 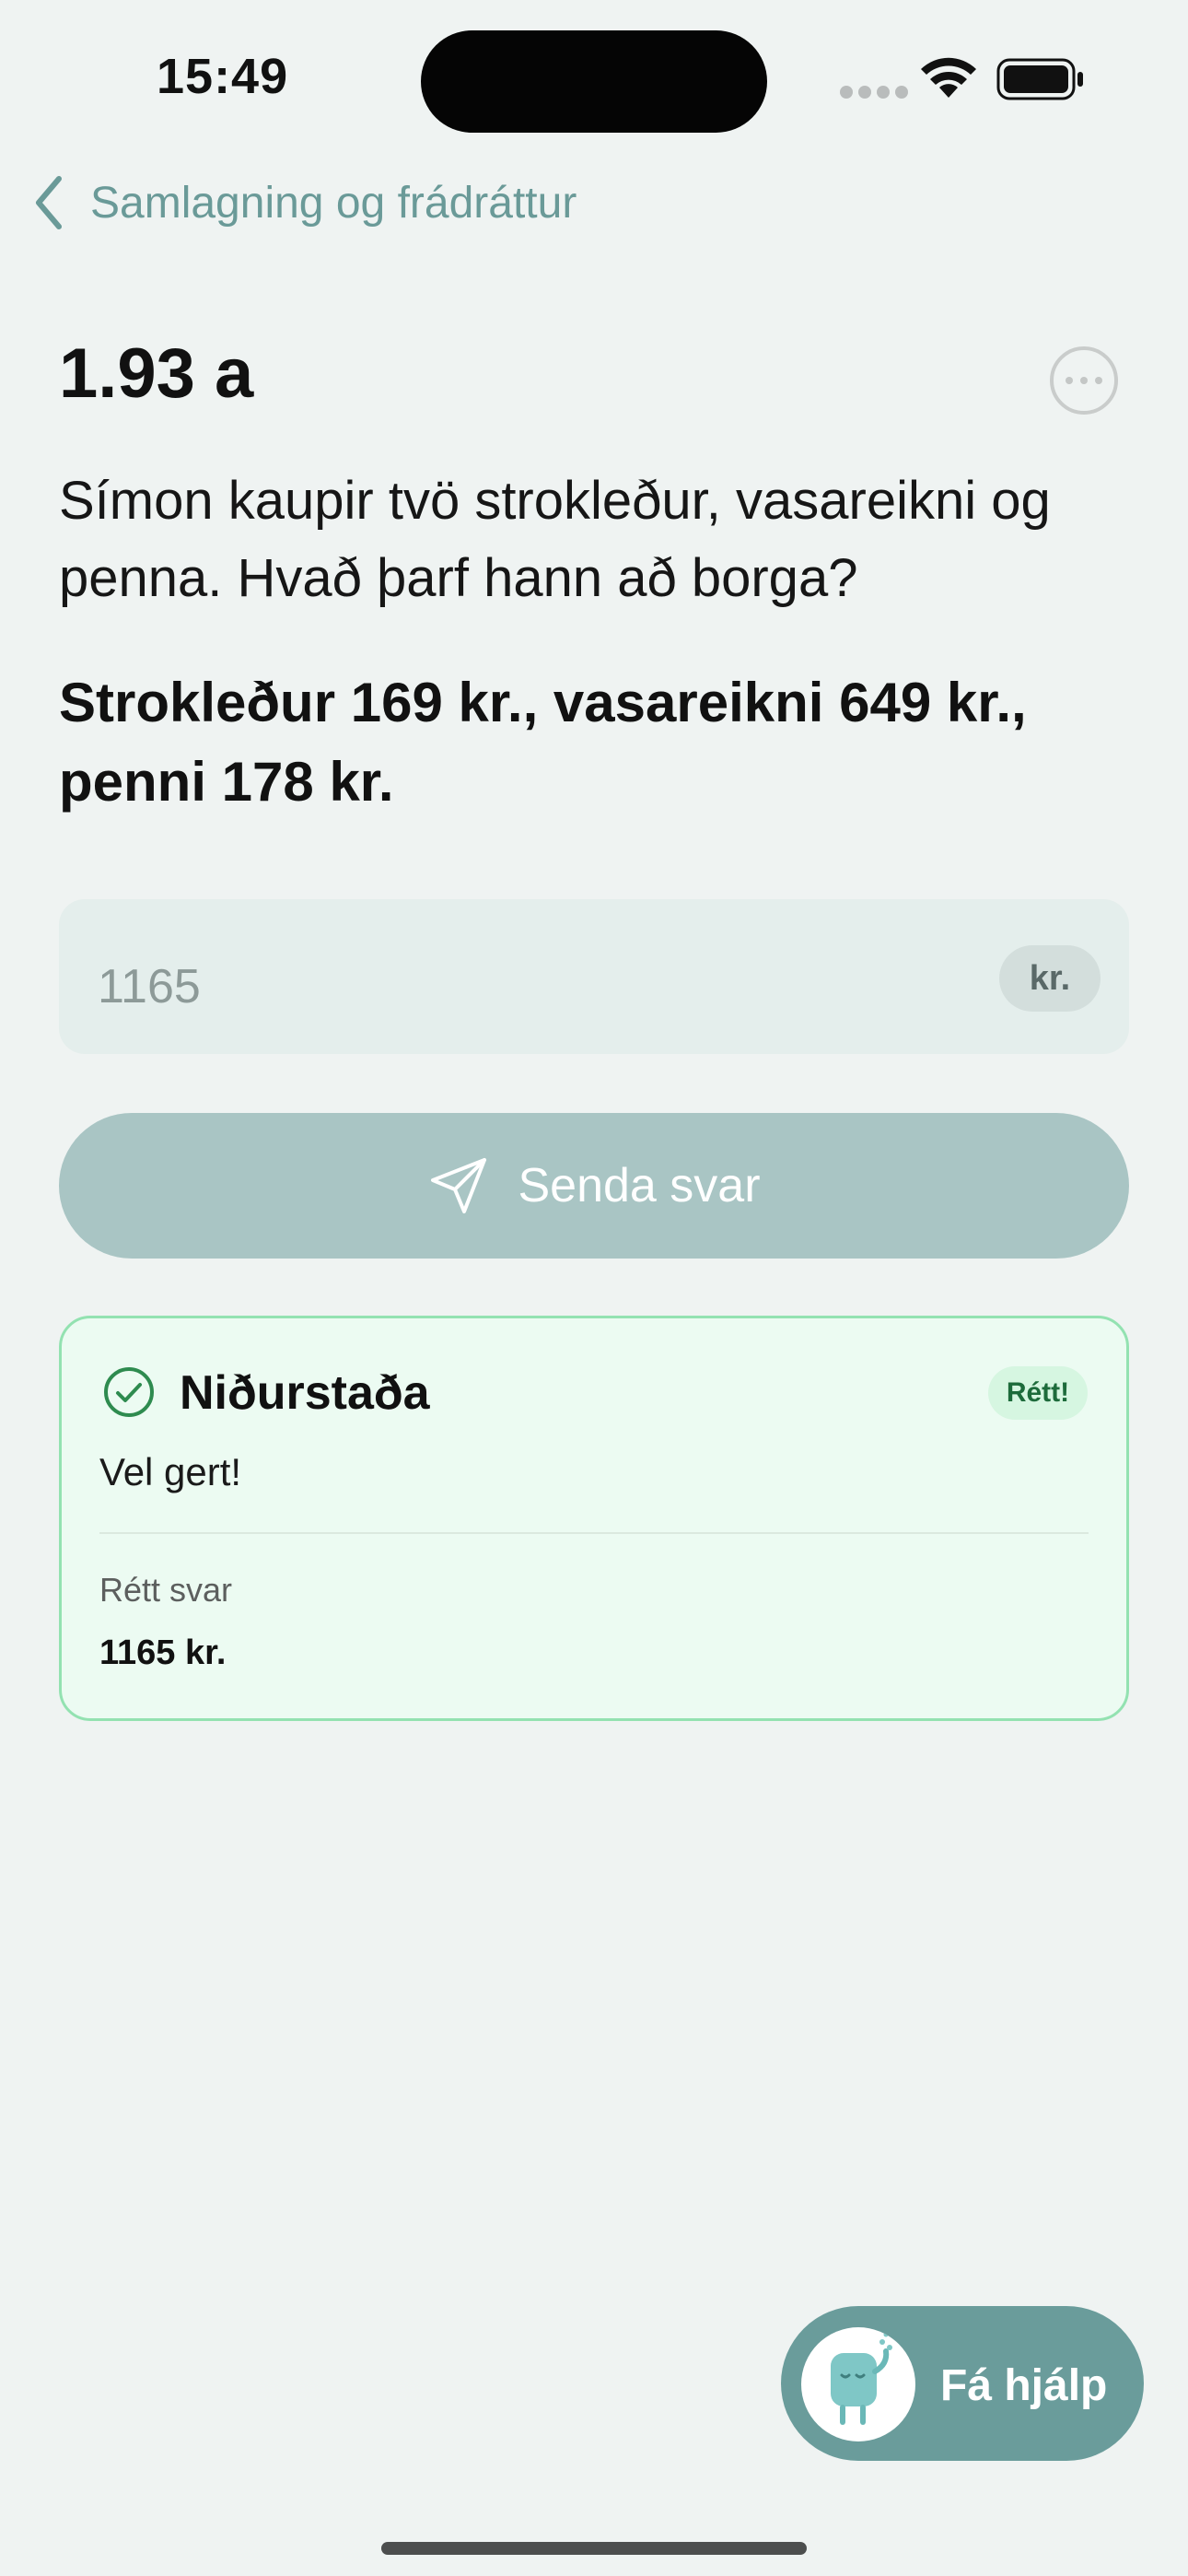 I want to click on feedback-text: Vel gert!, so click(x=170, y=1471).